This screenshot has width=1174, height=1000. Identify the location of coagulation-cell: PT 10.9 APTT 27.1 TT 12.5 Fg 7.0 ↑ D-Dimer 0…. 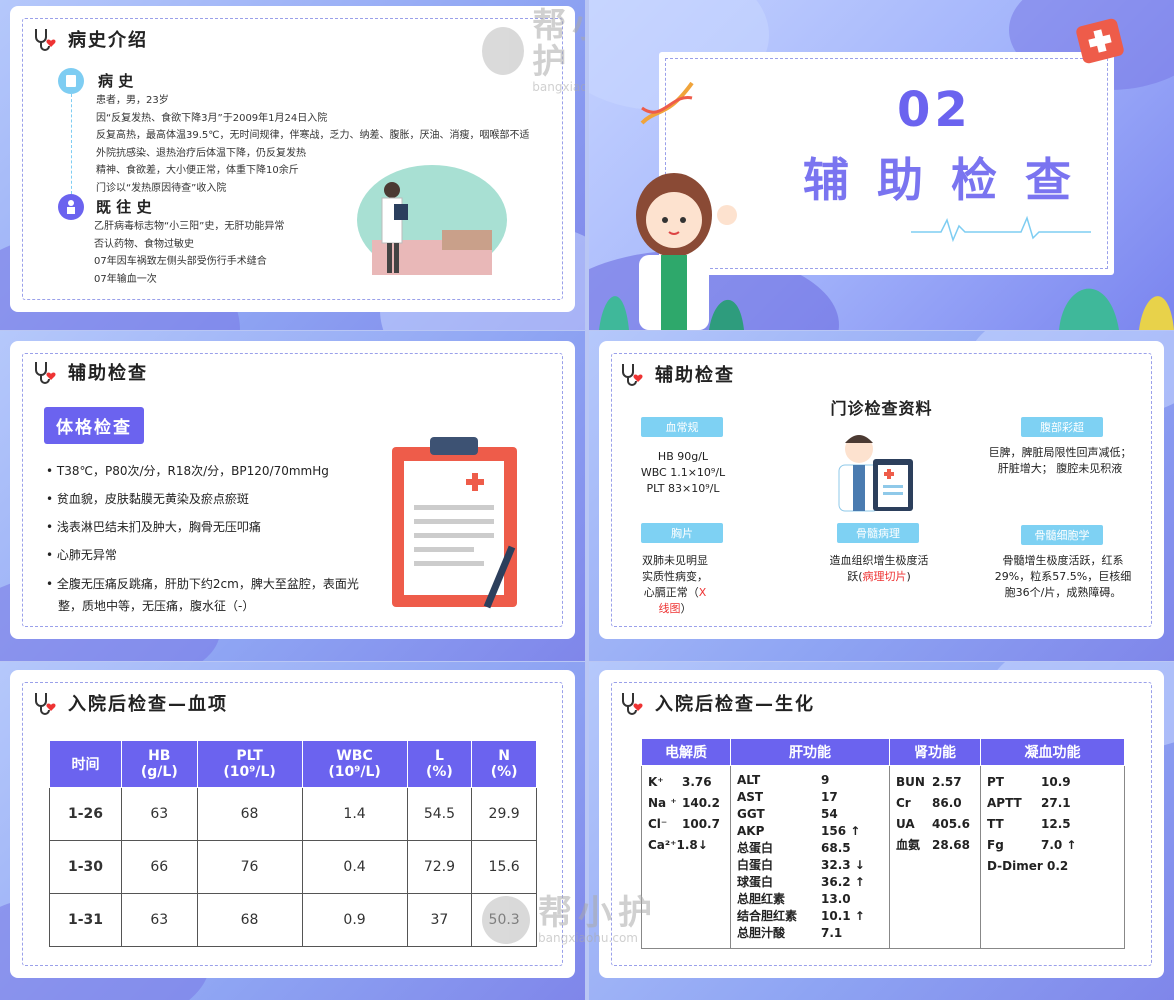
(1052, 857).